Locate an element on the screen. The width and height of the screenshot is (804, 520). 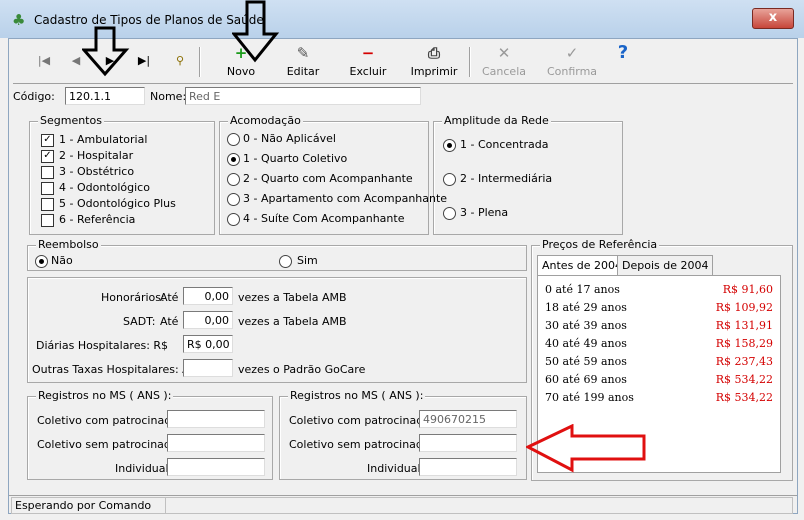
preco-valor-label: R$ 109,92 is located at coordinates (744, 307).